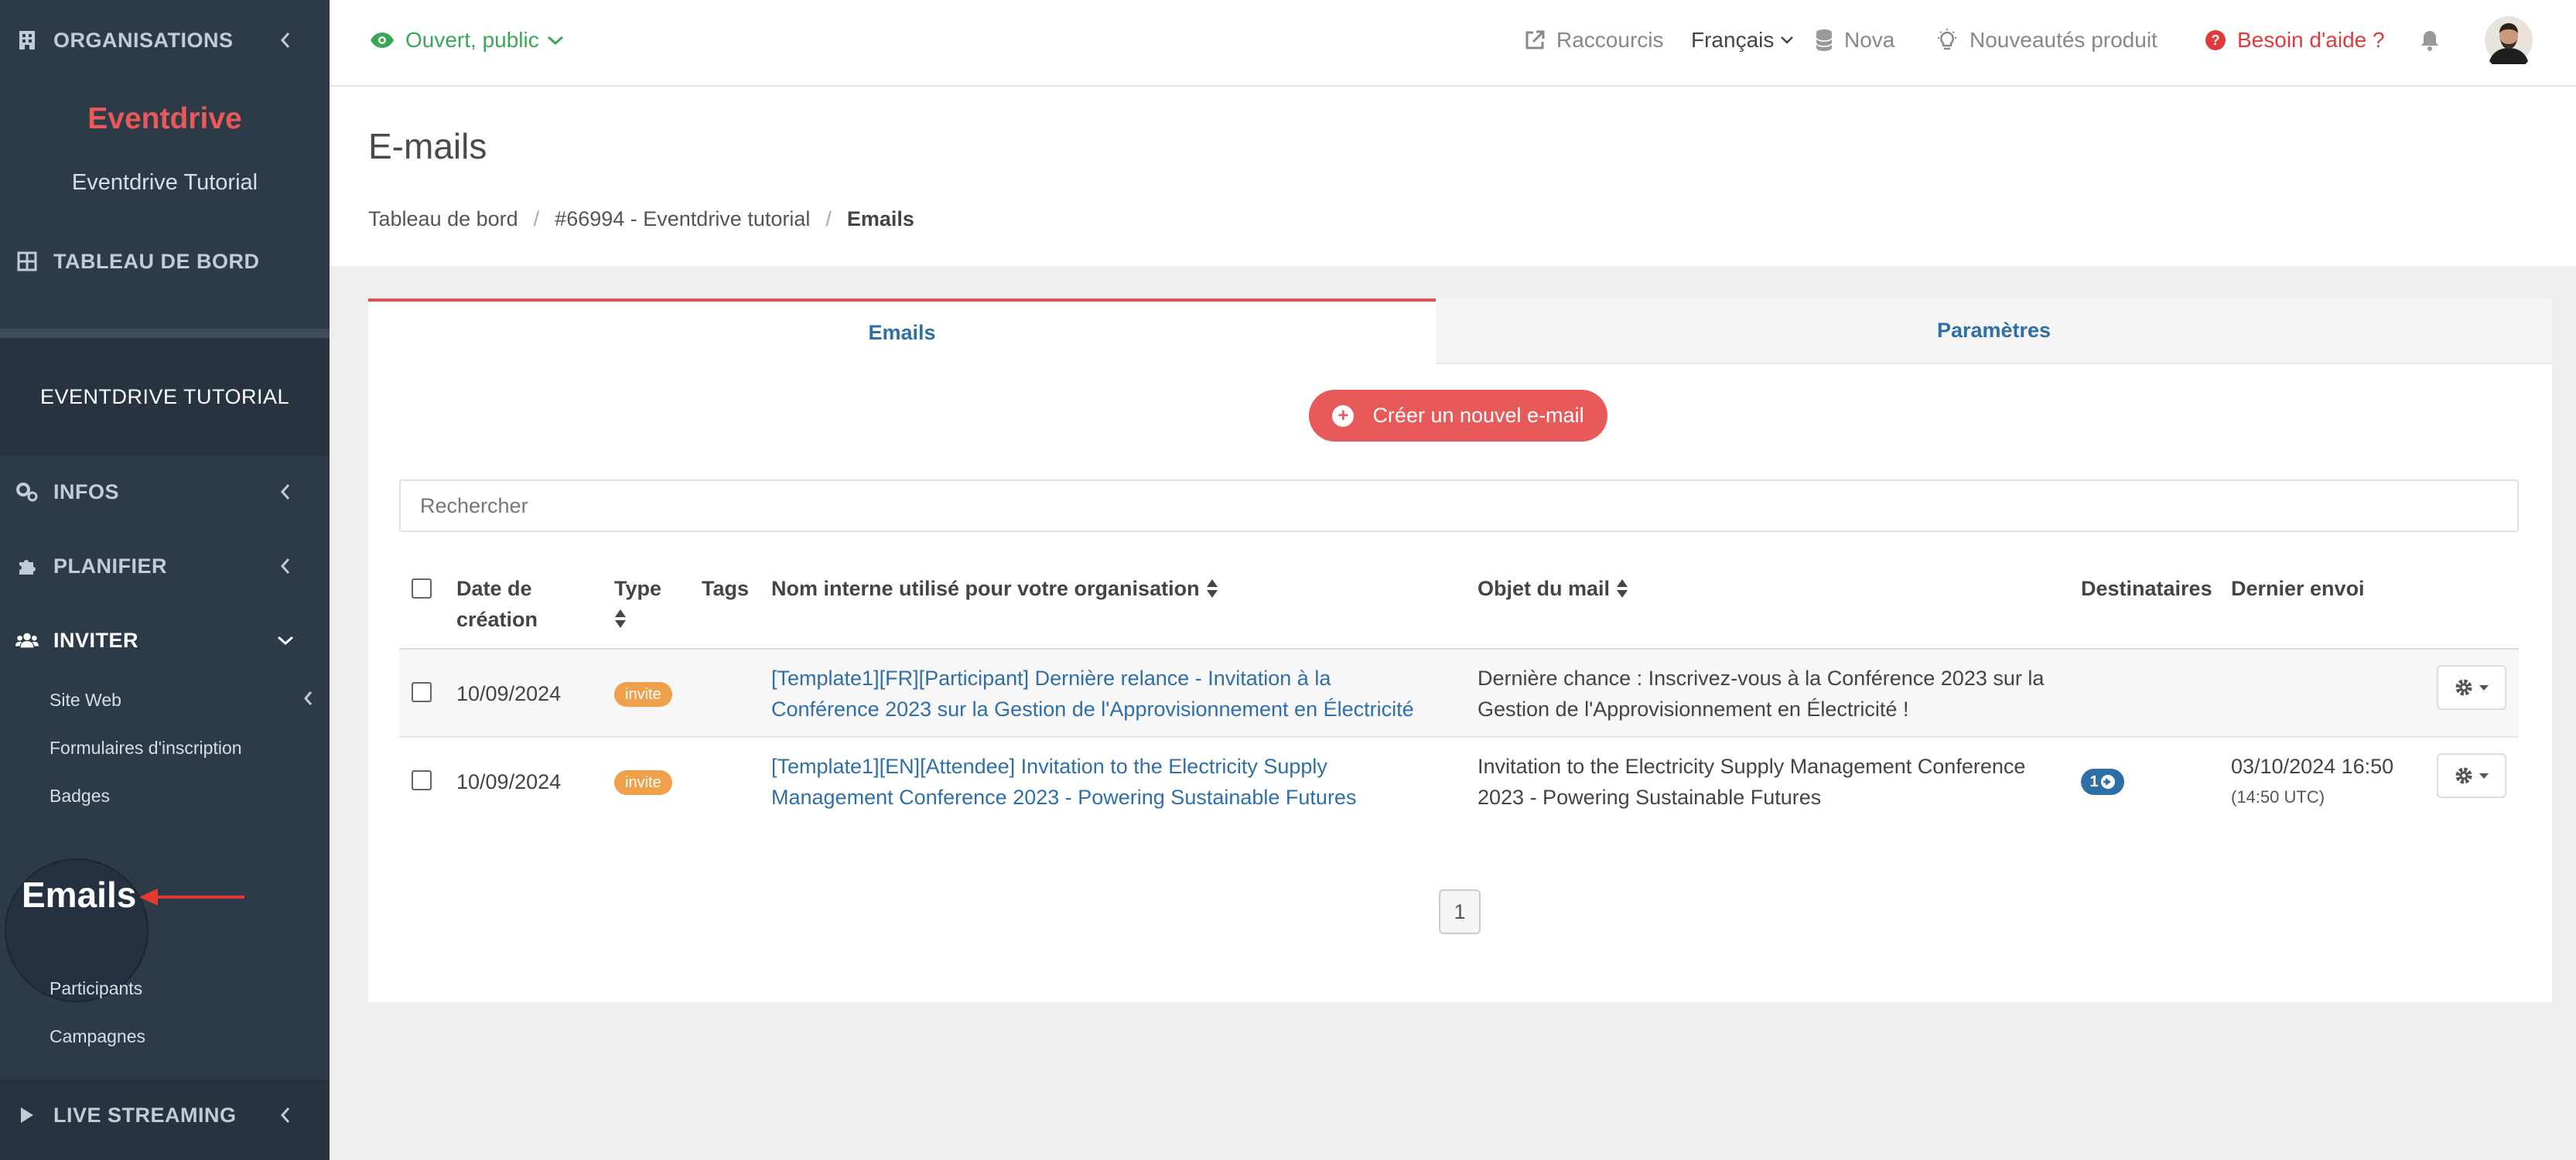  Describe the element at coordinates (472, 40) in the screenshot. I see `visibility-status-label: Ouvert, public` at that location.